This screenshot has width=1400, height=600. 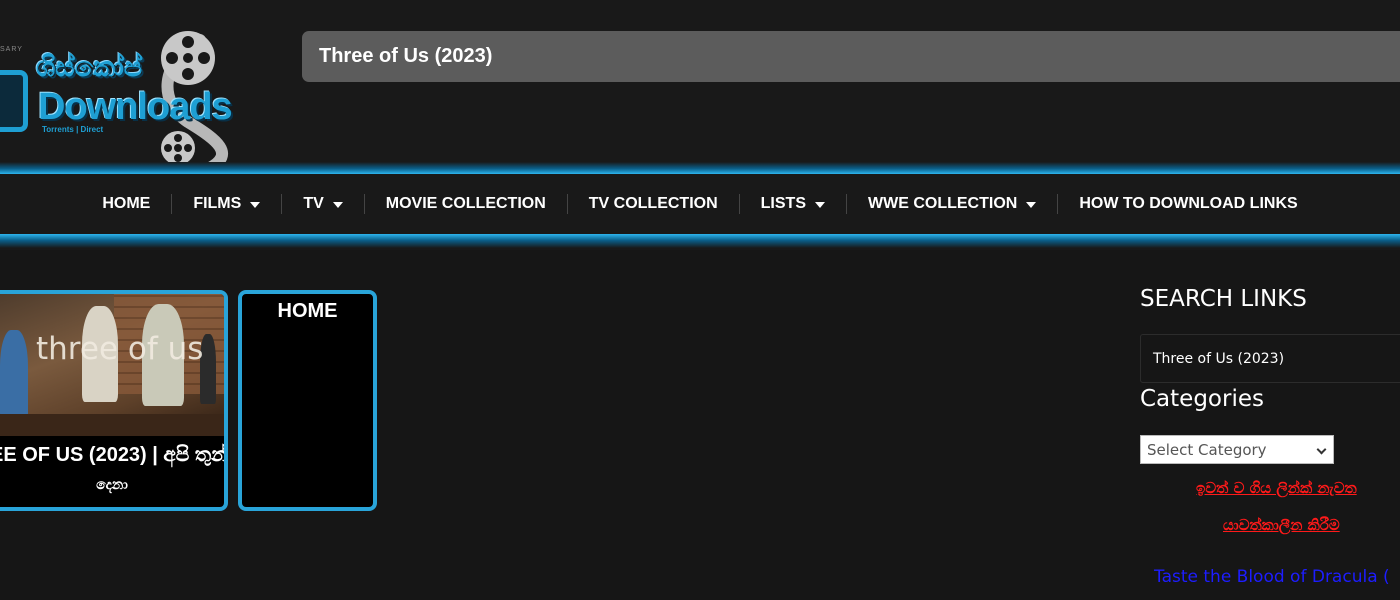 I want to click on nav-item-label: WWE COLLECTION, so click(x=943, y=203).